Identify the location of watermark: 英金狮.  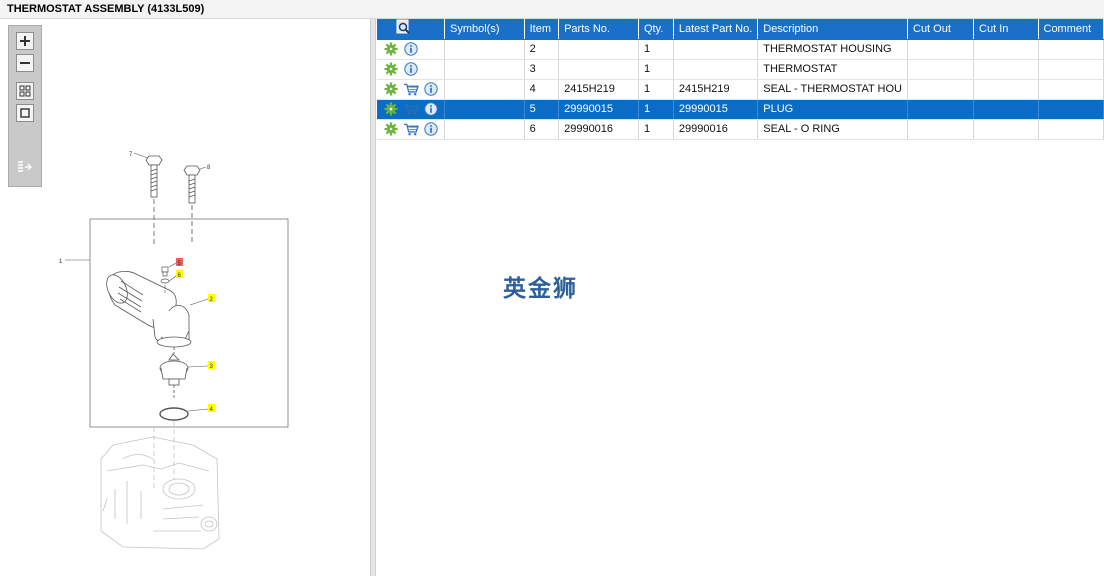
(540, 289).